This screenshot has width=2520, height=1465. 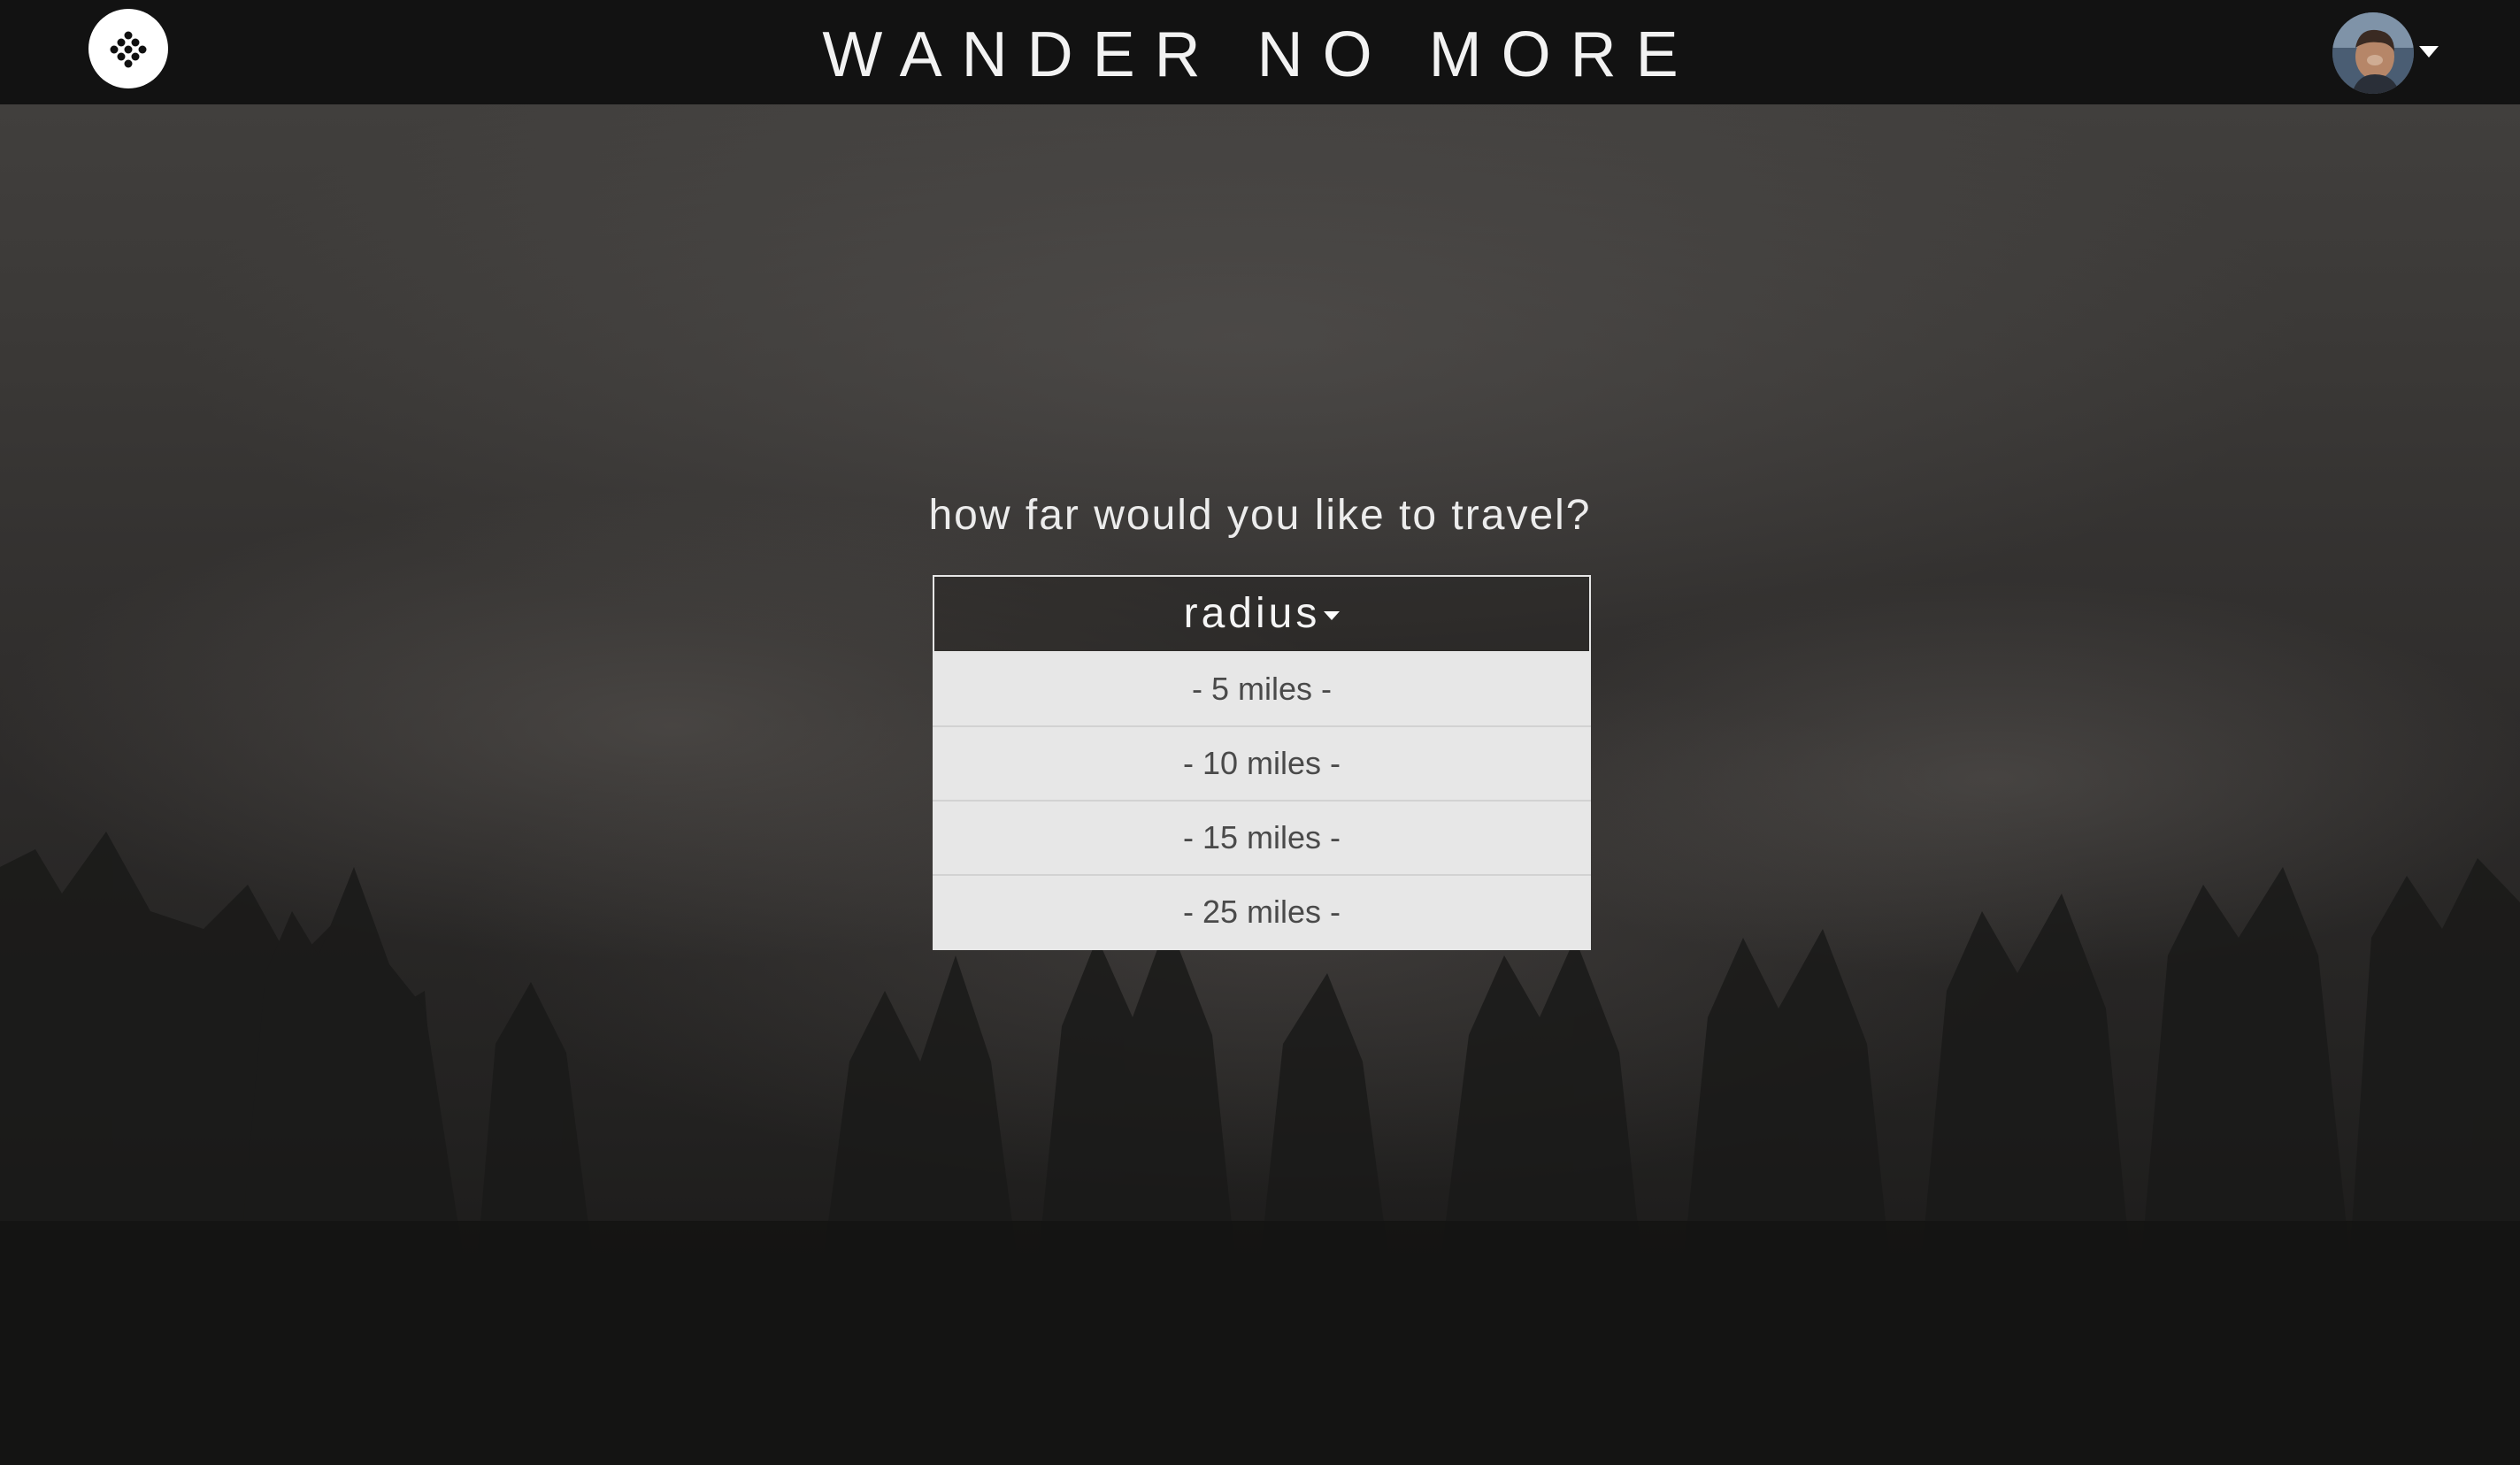 What do you see at coordinates (1252, 613) in the screenshot?
I see `radius-dropdown-label: radius` at bounding box center [1252, 613].